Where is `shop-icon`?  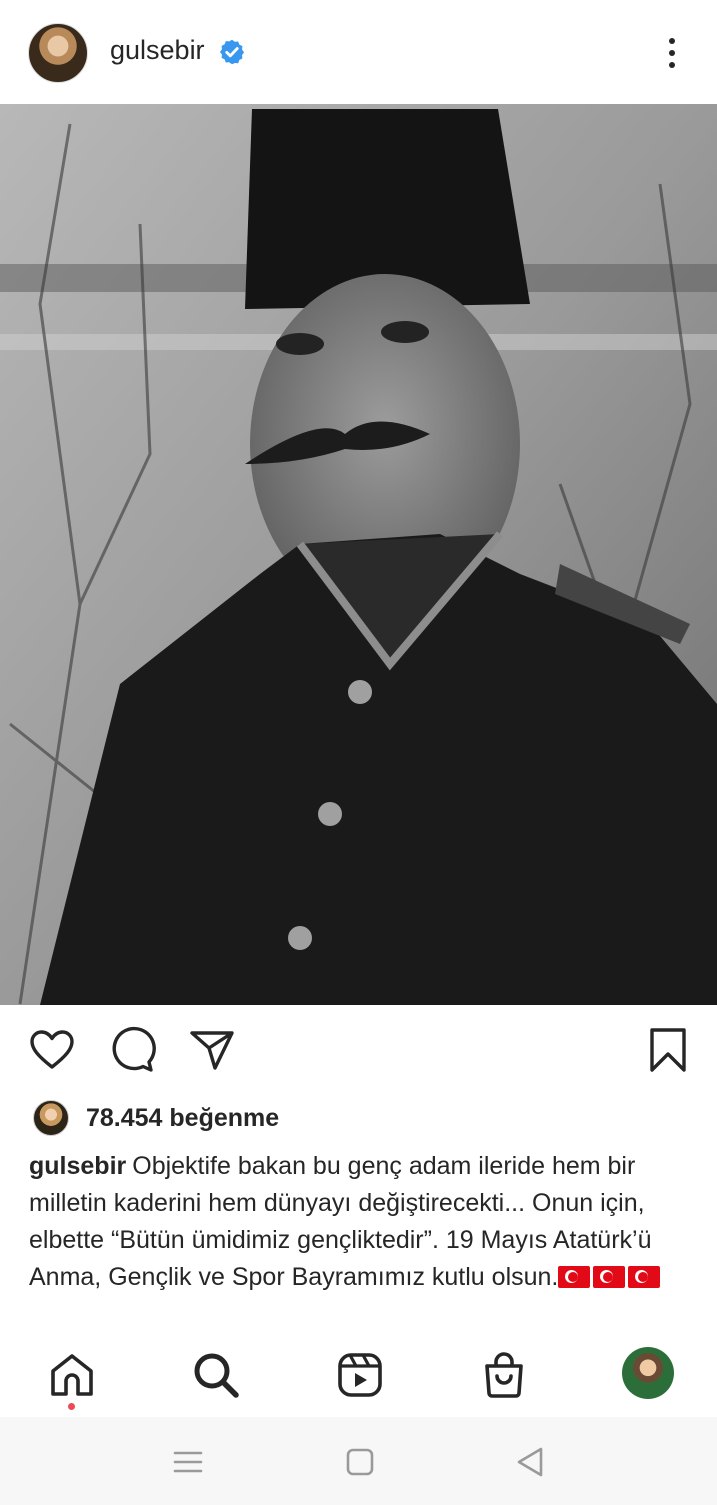
shop-icon is located at coordinates (504, 1375).